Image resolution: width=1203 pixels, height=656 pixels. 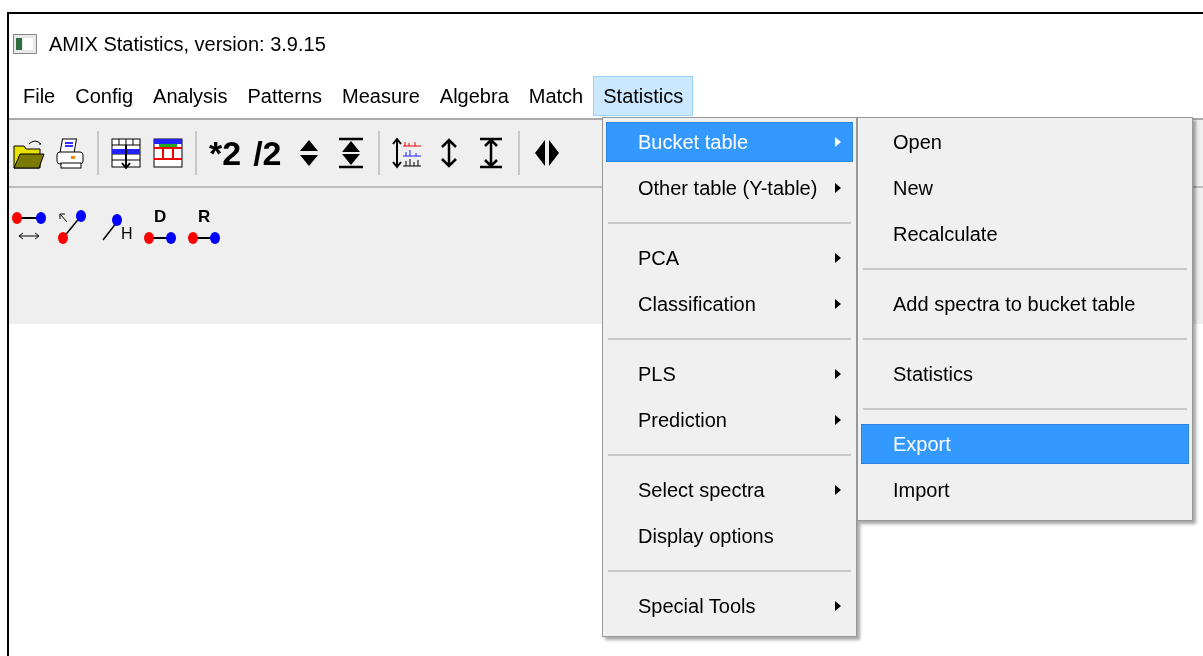 I want to click on menu-item: Patterns, so click(x=284, y=96).